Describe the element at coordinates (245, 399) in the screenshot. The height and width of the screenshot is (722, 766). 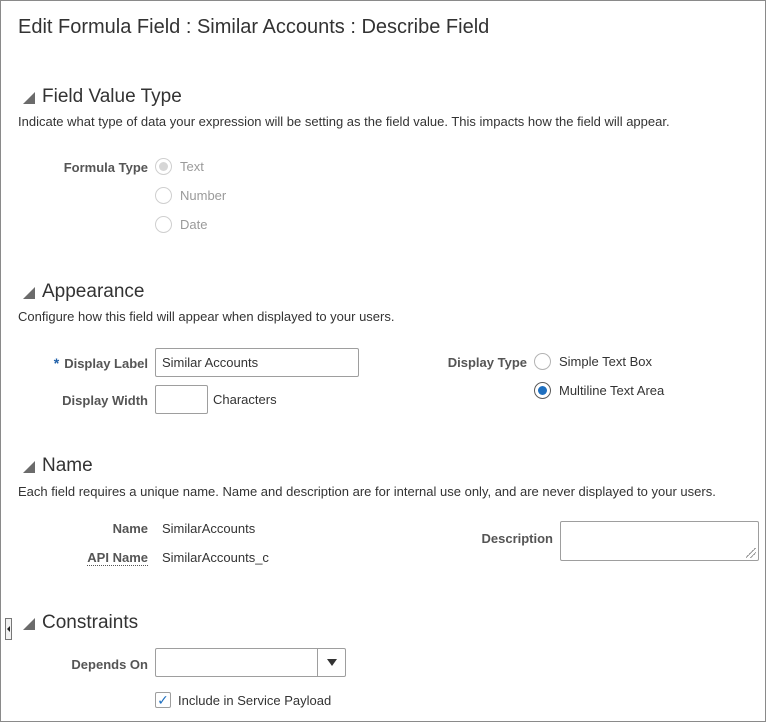
I see `display-width-unit: Characters` at that location.